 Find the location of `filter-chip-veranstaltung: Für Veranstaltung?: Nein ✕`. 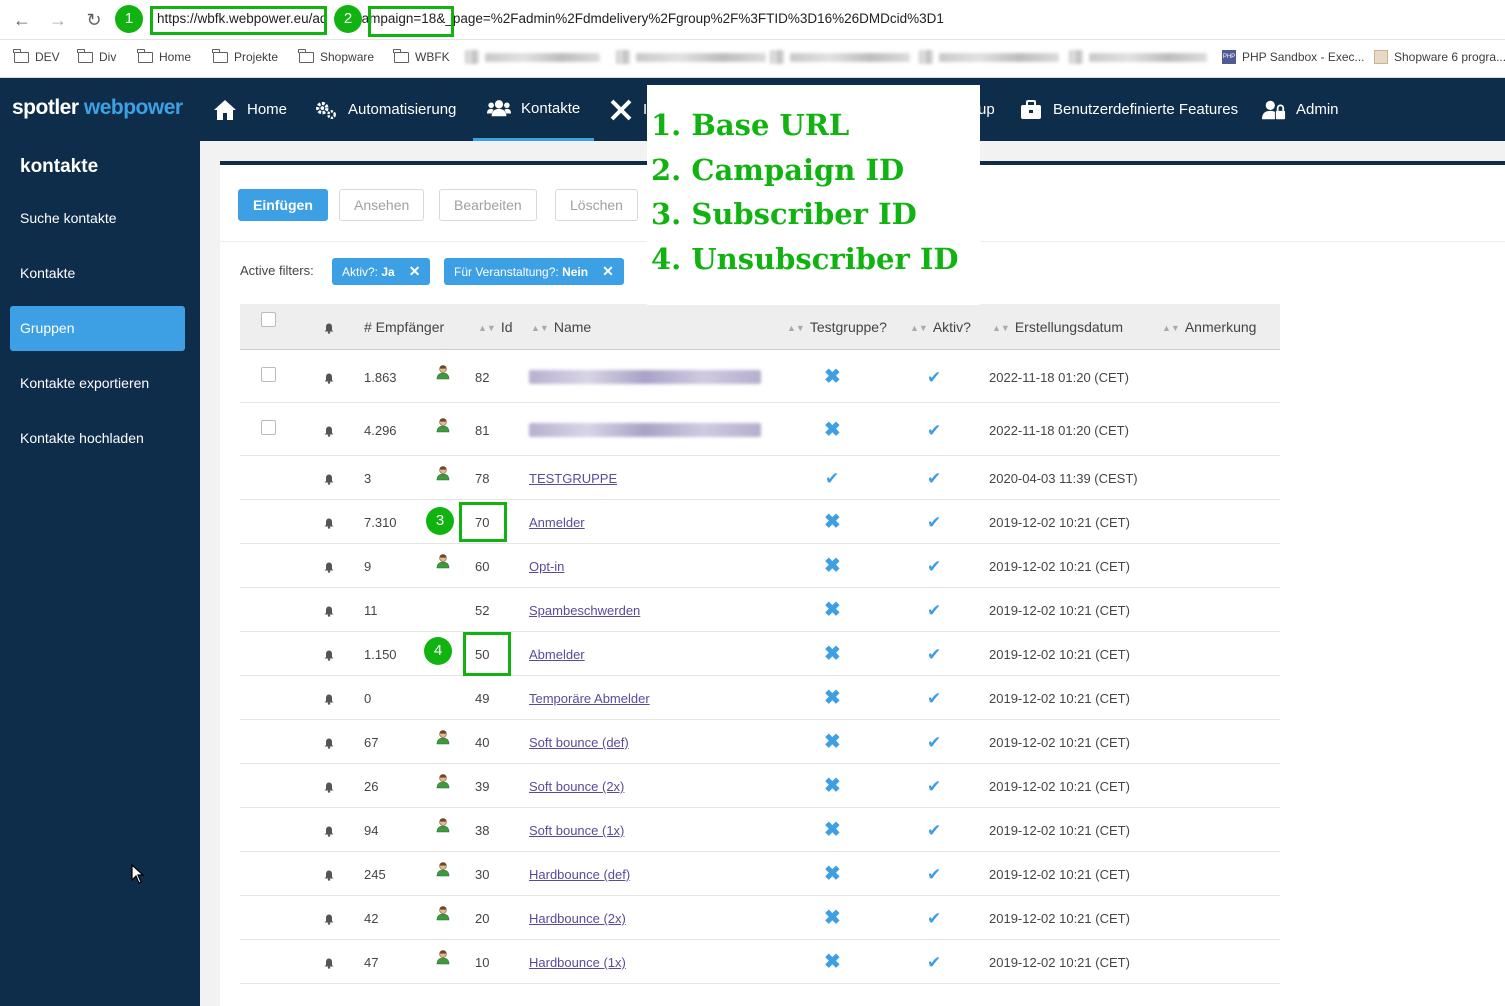

filter-chip-veranstaltung: Für Veranstaltung?: Nein ✕ is located at coordinates (534, 271).